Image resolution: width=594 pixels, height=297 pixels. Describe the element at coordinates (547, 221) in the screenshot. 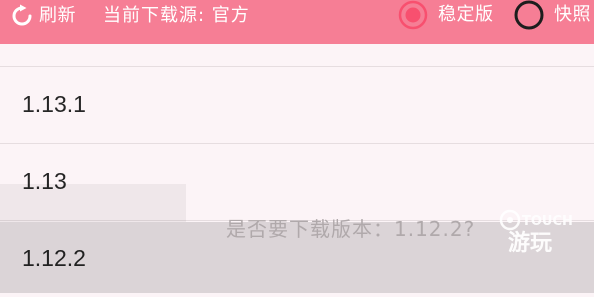

I see `watermark-top-text: TOUCH` at that location.